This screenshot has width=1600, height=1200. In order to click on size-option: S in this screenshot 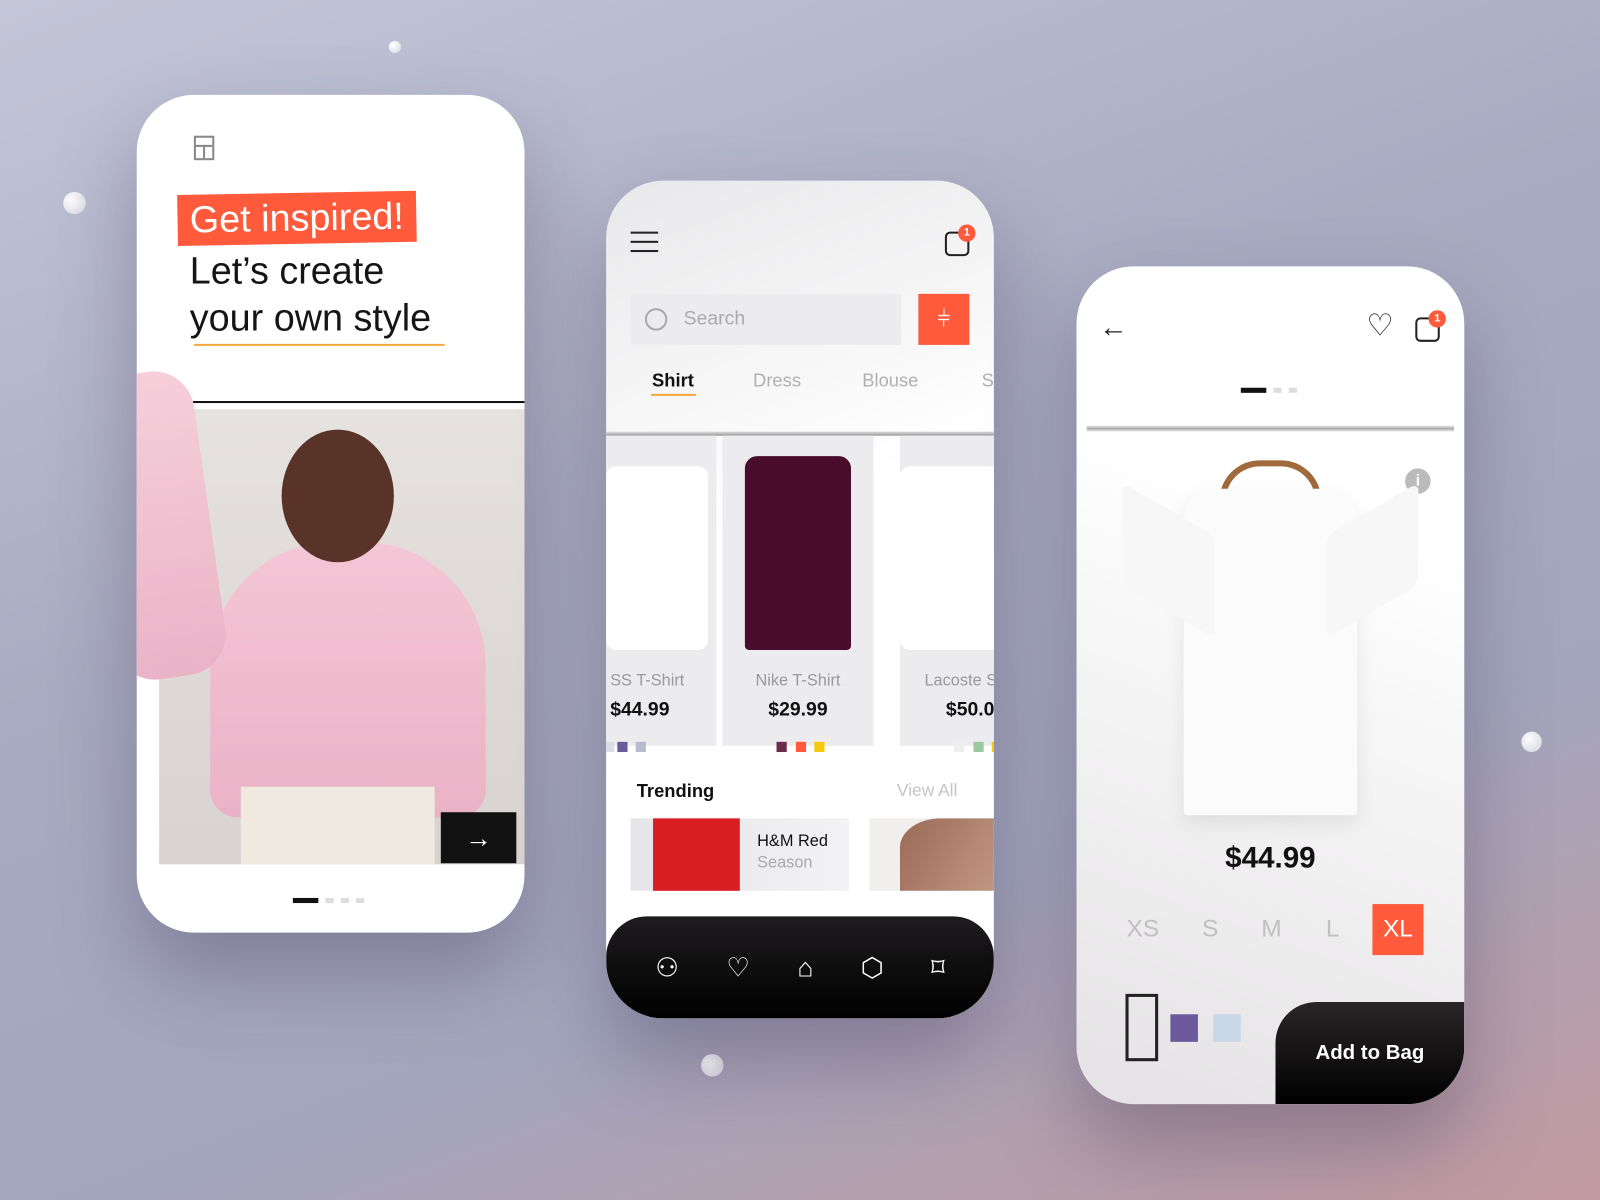, I will do `click(1210, 929)`.